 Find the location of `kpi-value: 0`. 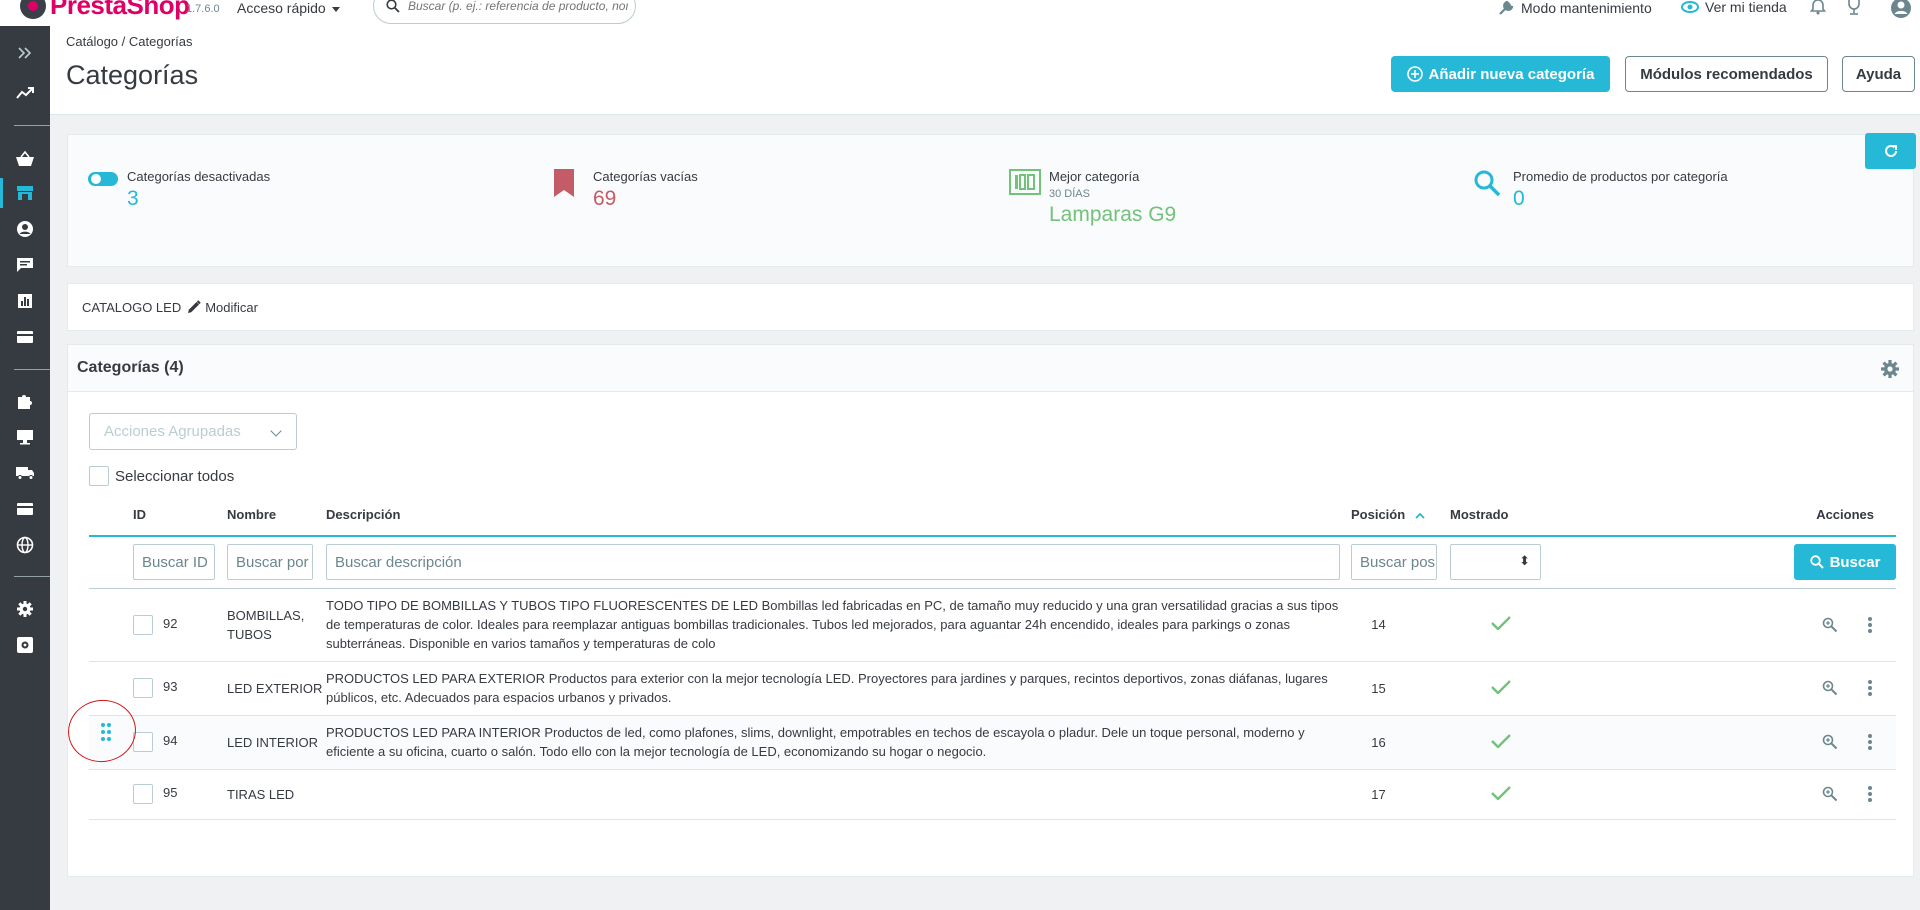

kpi-value: 0 is located at coordinates (1620, 199).